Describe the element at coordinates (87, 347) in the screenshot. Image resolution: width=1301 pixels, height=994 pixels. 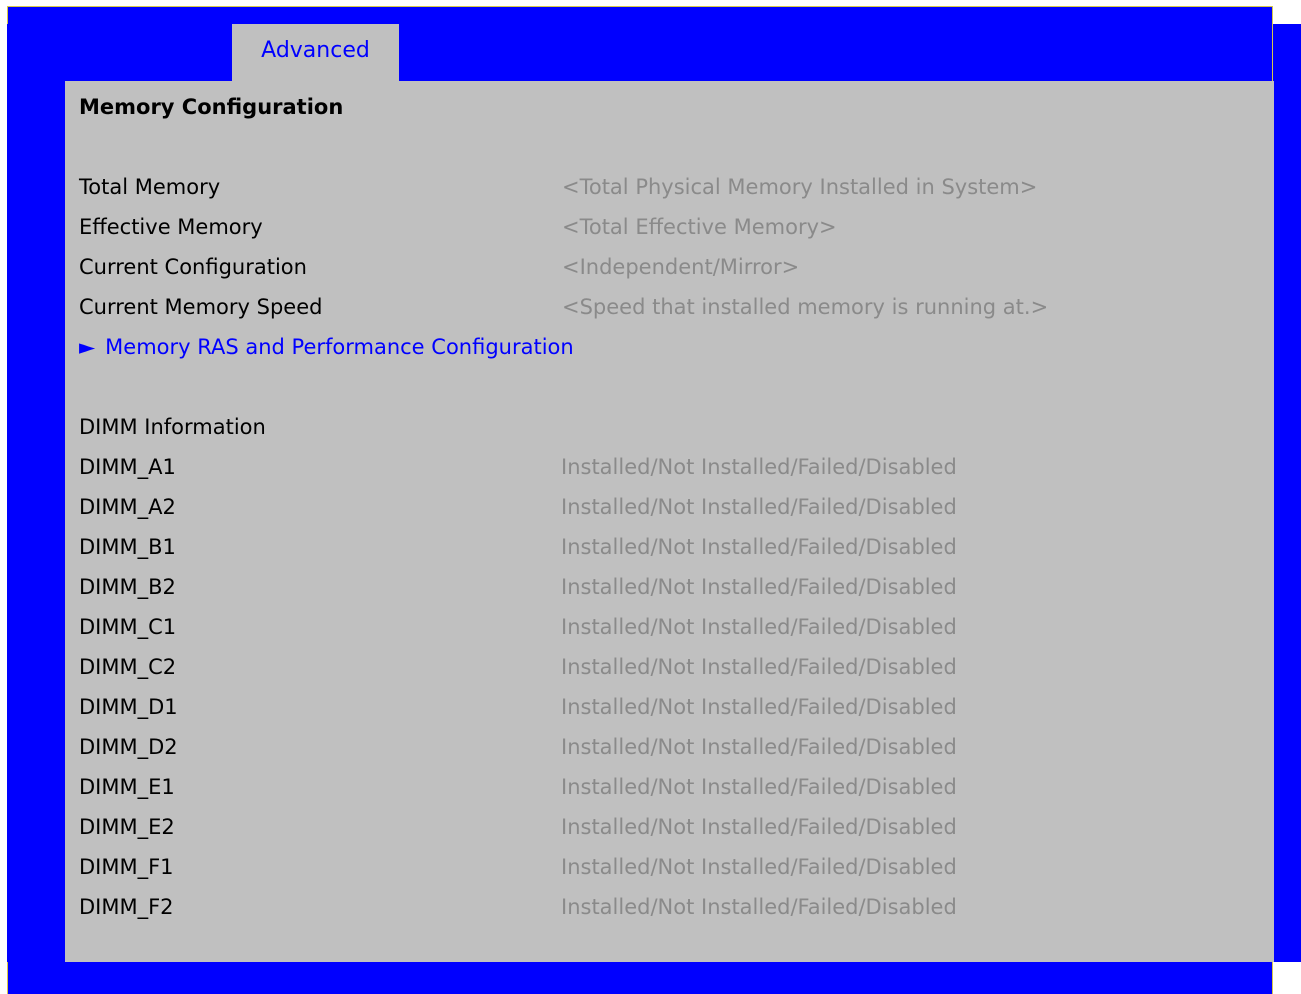
I see `submenu-arrow-icon: ►` at that location.